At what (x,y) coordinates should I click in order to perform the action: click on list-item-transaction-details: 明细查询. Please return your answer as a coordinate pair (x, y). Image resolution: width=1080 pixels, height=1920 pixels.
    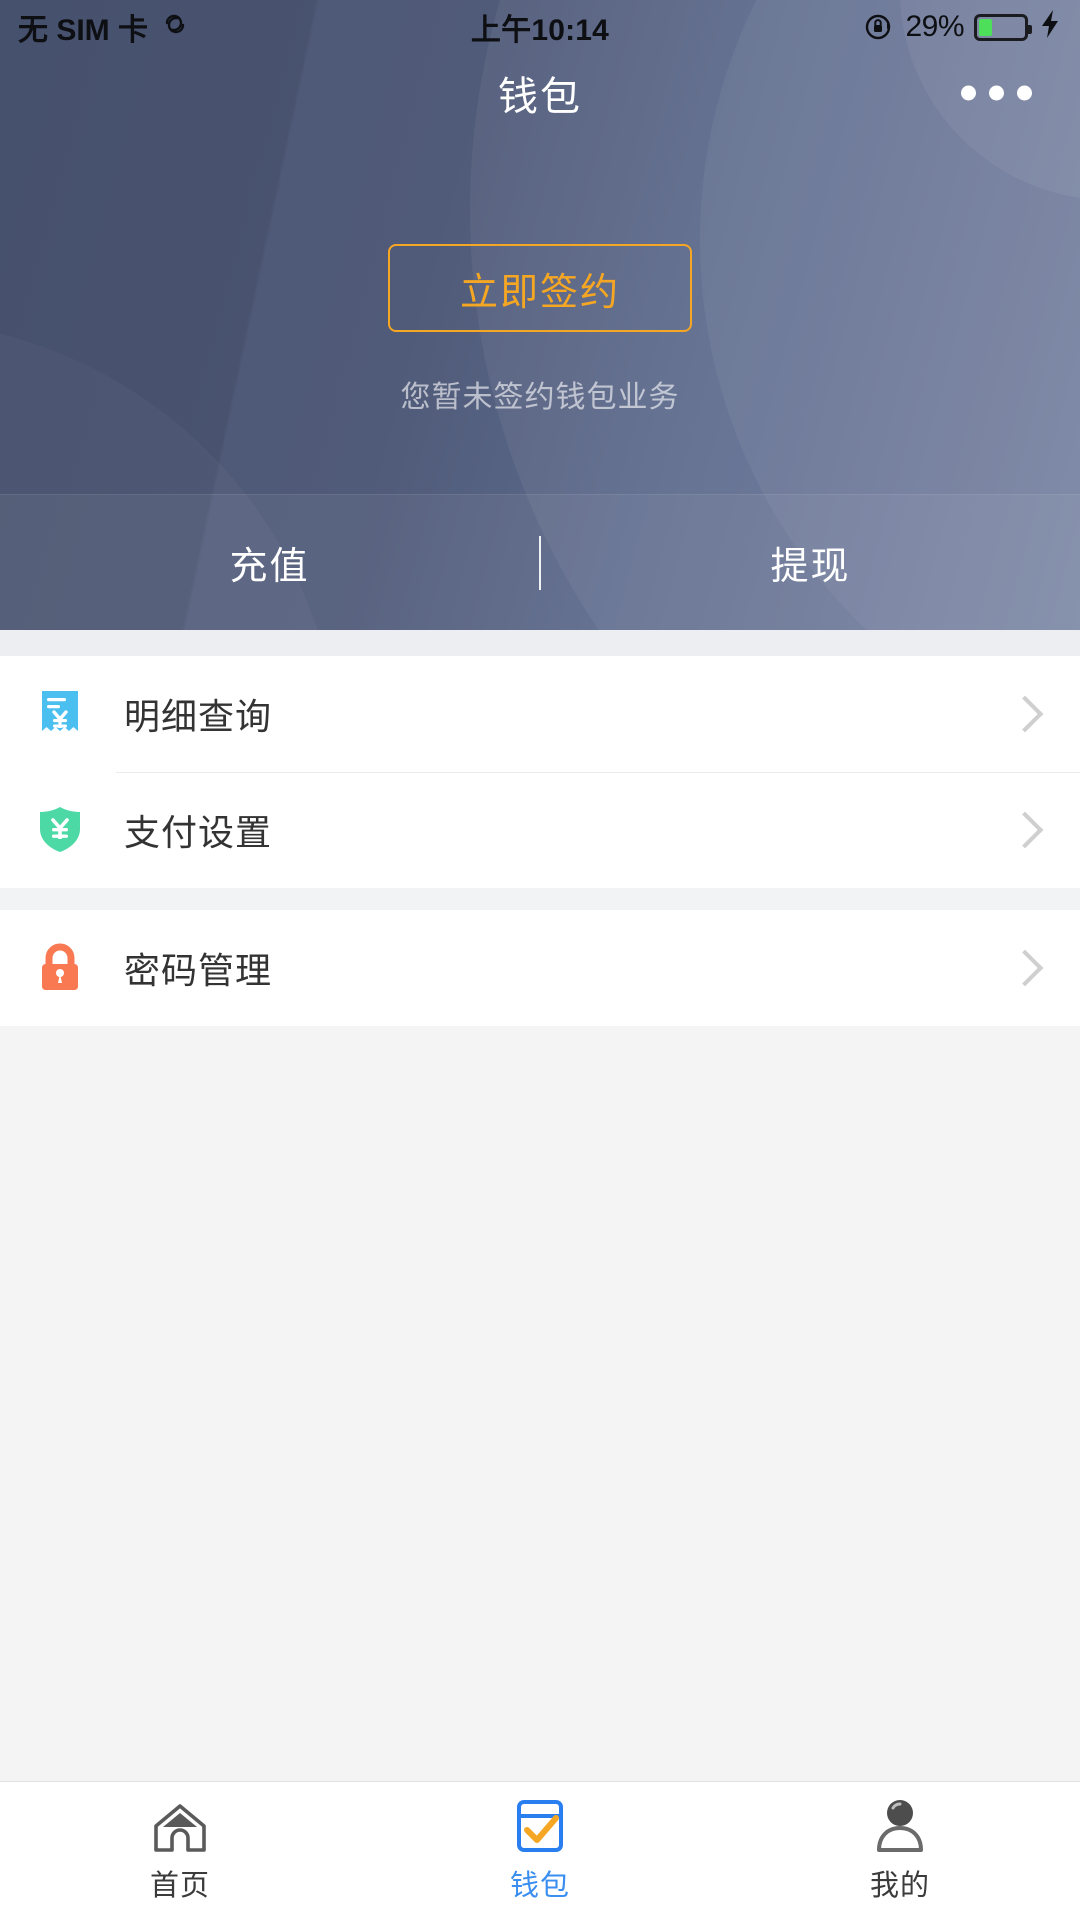
    Looking at the image, I should click on (540, 714).